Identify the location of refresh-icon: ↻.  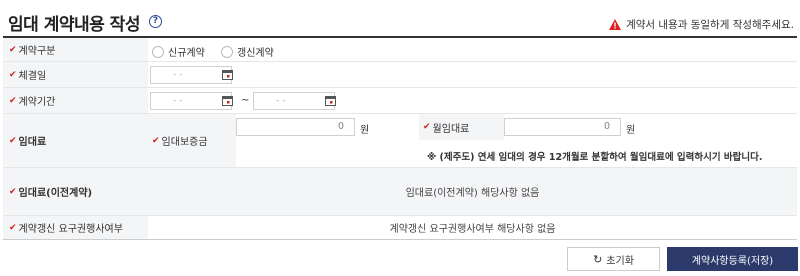
(598, 259).